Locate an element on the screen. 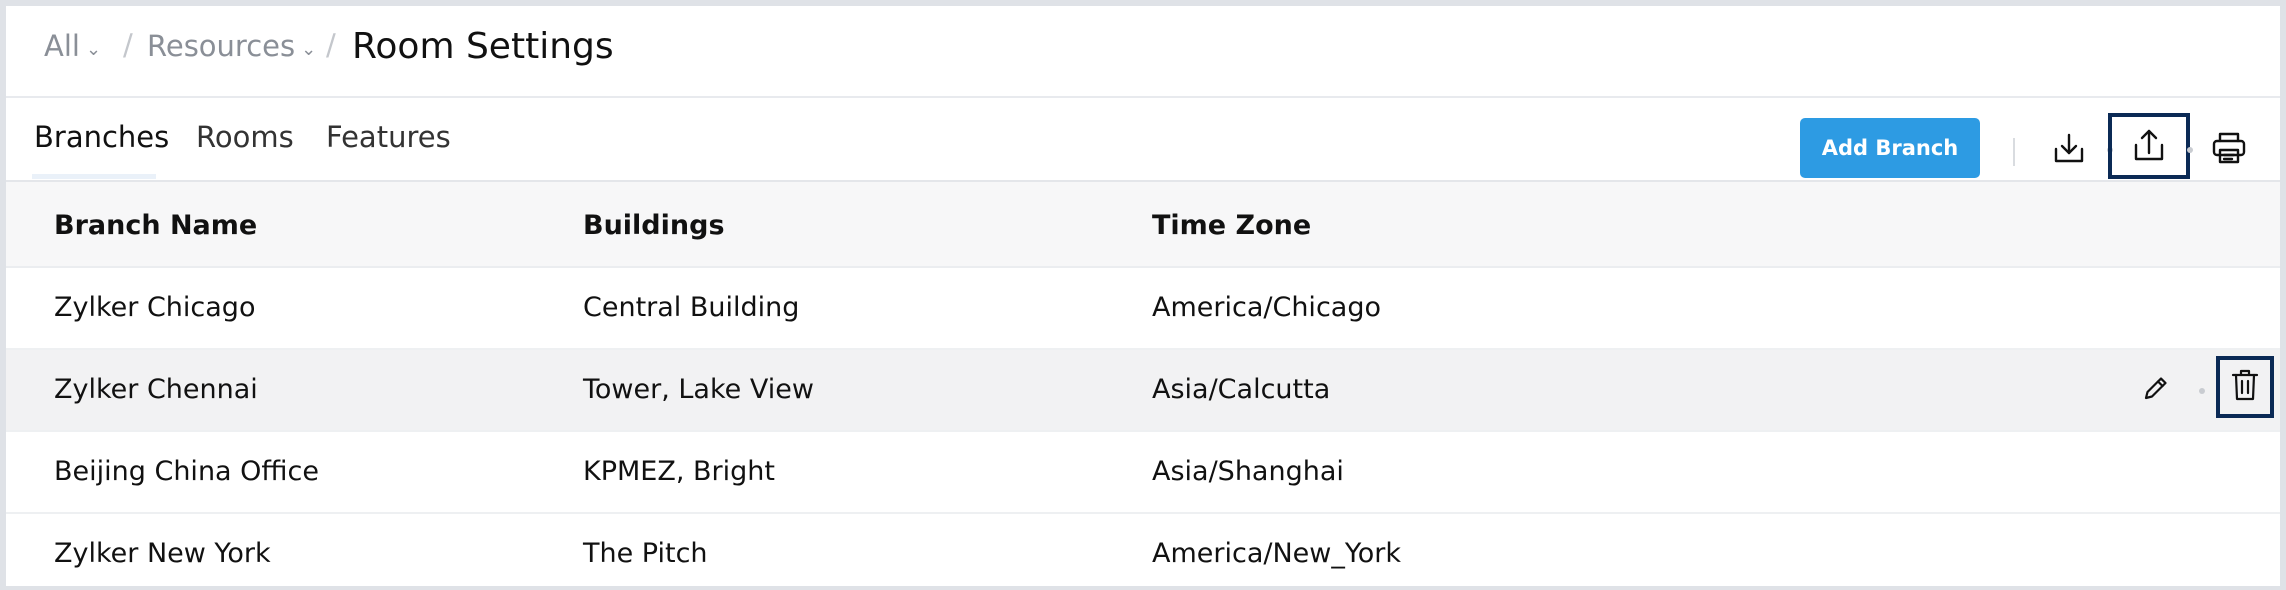 The width and height of the screenshot is (2286, 590). delete-button is located at coordinates (2245, 387).